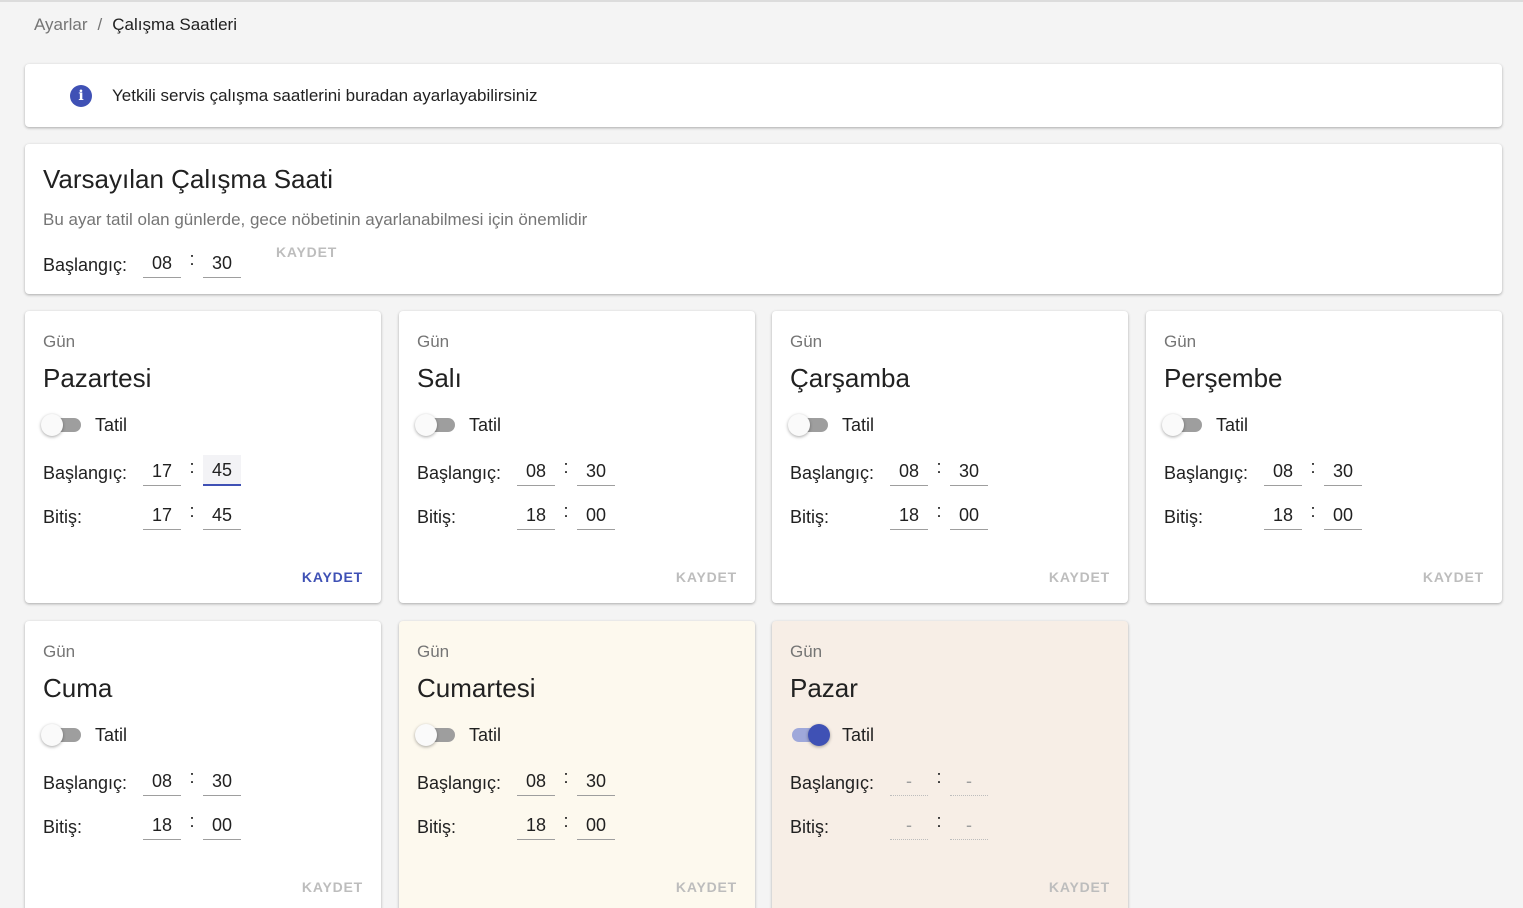 Image resolution: width=1523 pixels, height=908 pixels. I want to click on default-start-label: Başlangıç:, so click(85, 265).